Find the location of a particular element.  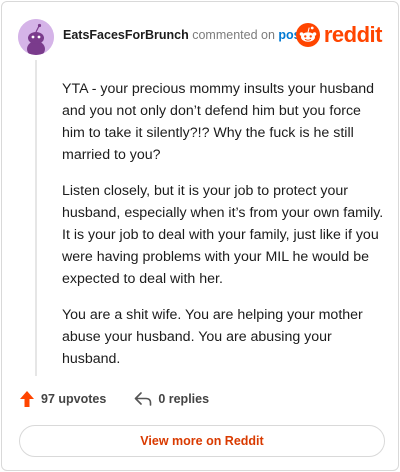

comment-meta: EatsFacesForBrunch commented on post is located at coordinates (184, 35).